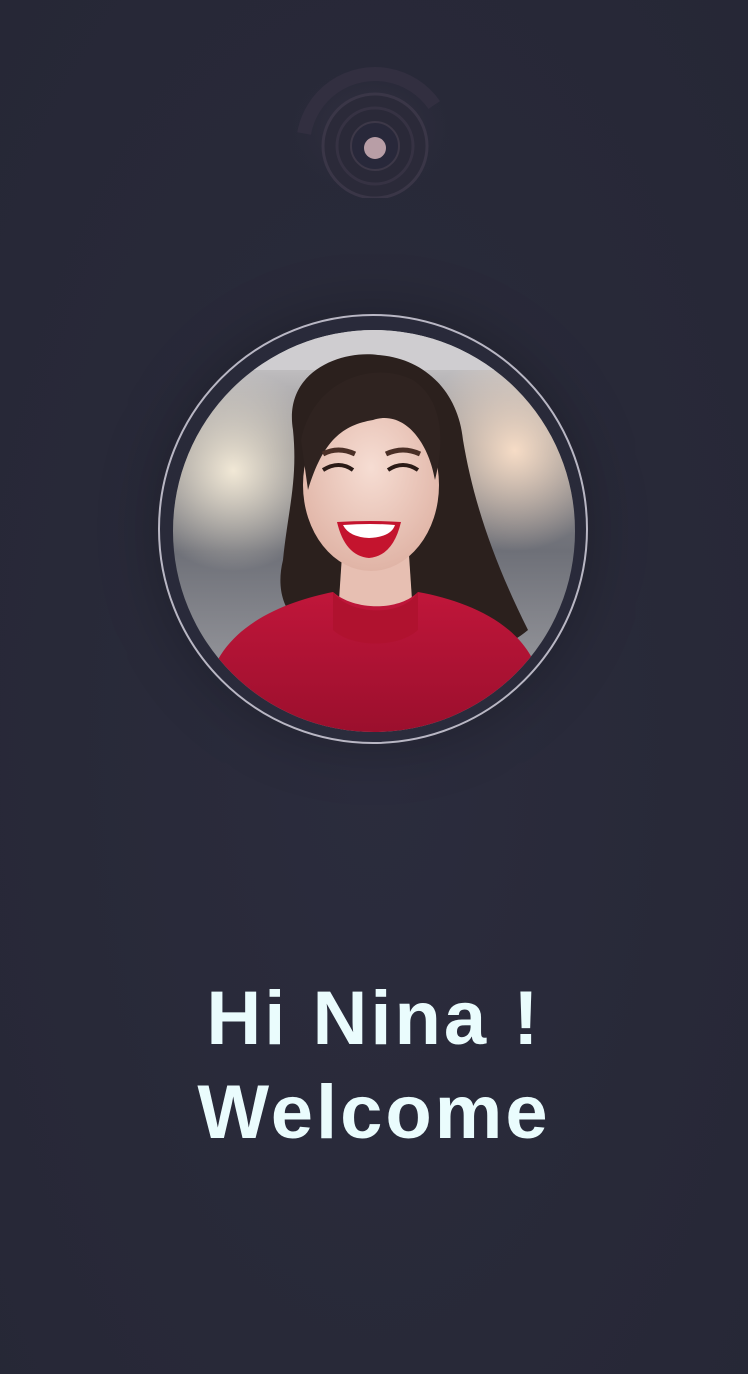  I want to click on welcome-greeting: Hi Nina ! Welcome, so click(374, 1066).